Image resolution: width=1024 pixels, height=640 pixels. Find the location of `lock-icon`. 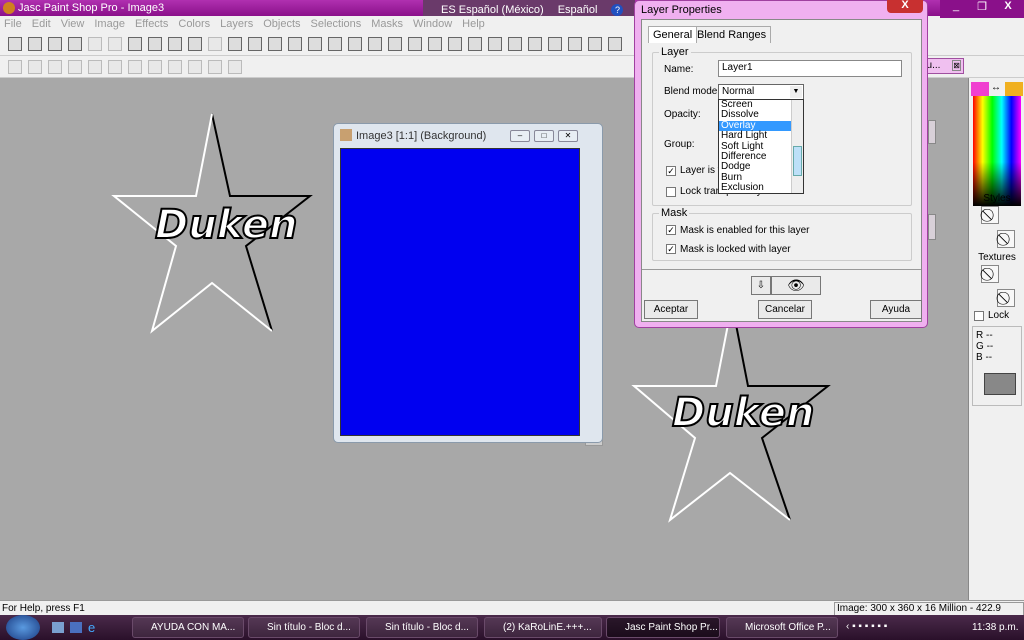

lock-icon is located at coordinates (375, 43).